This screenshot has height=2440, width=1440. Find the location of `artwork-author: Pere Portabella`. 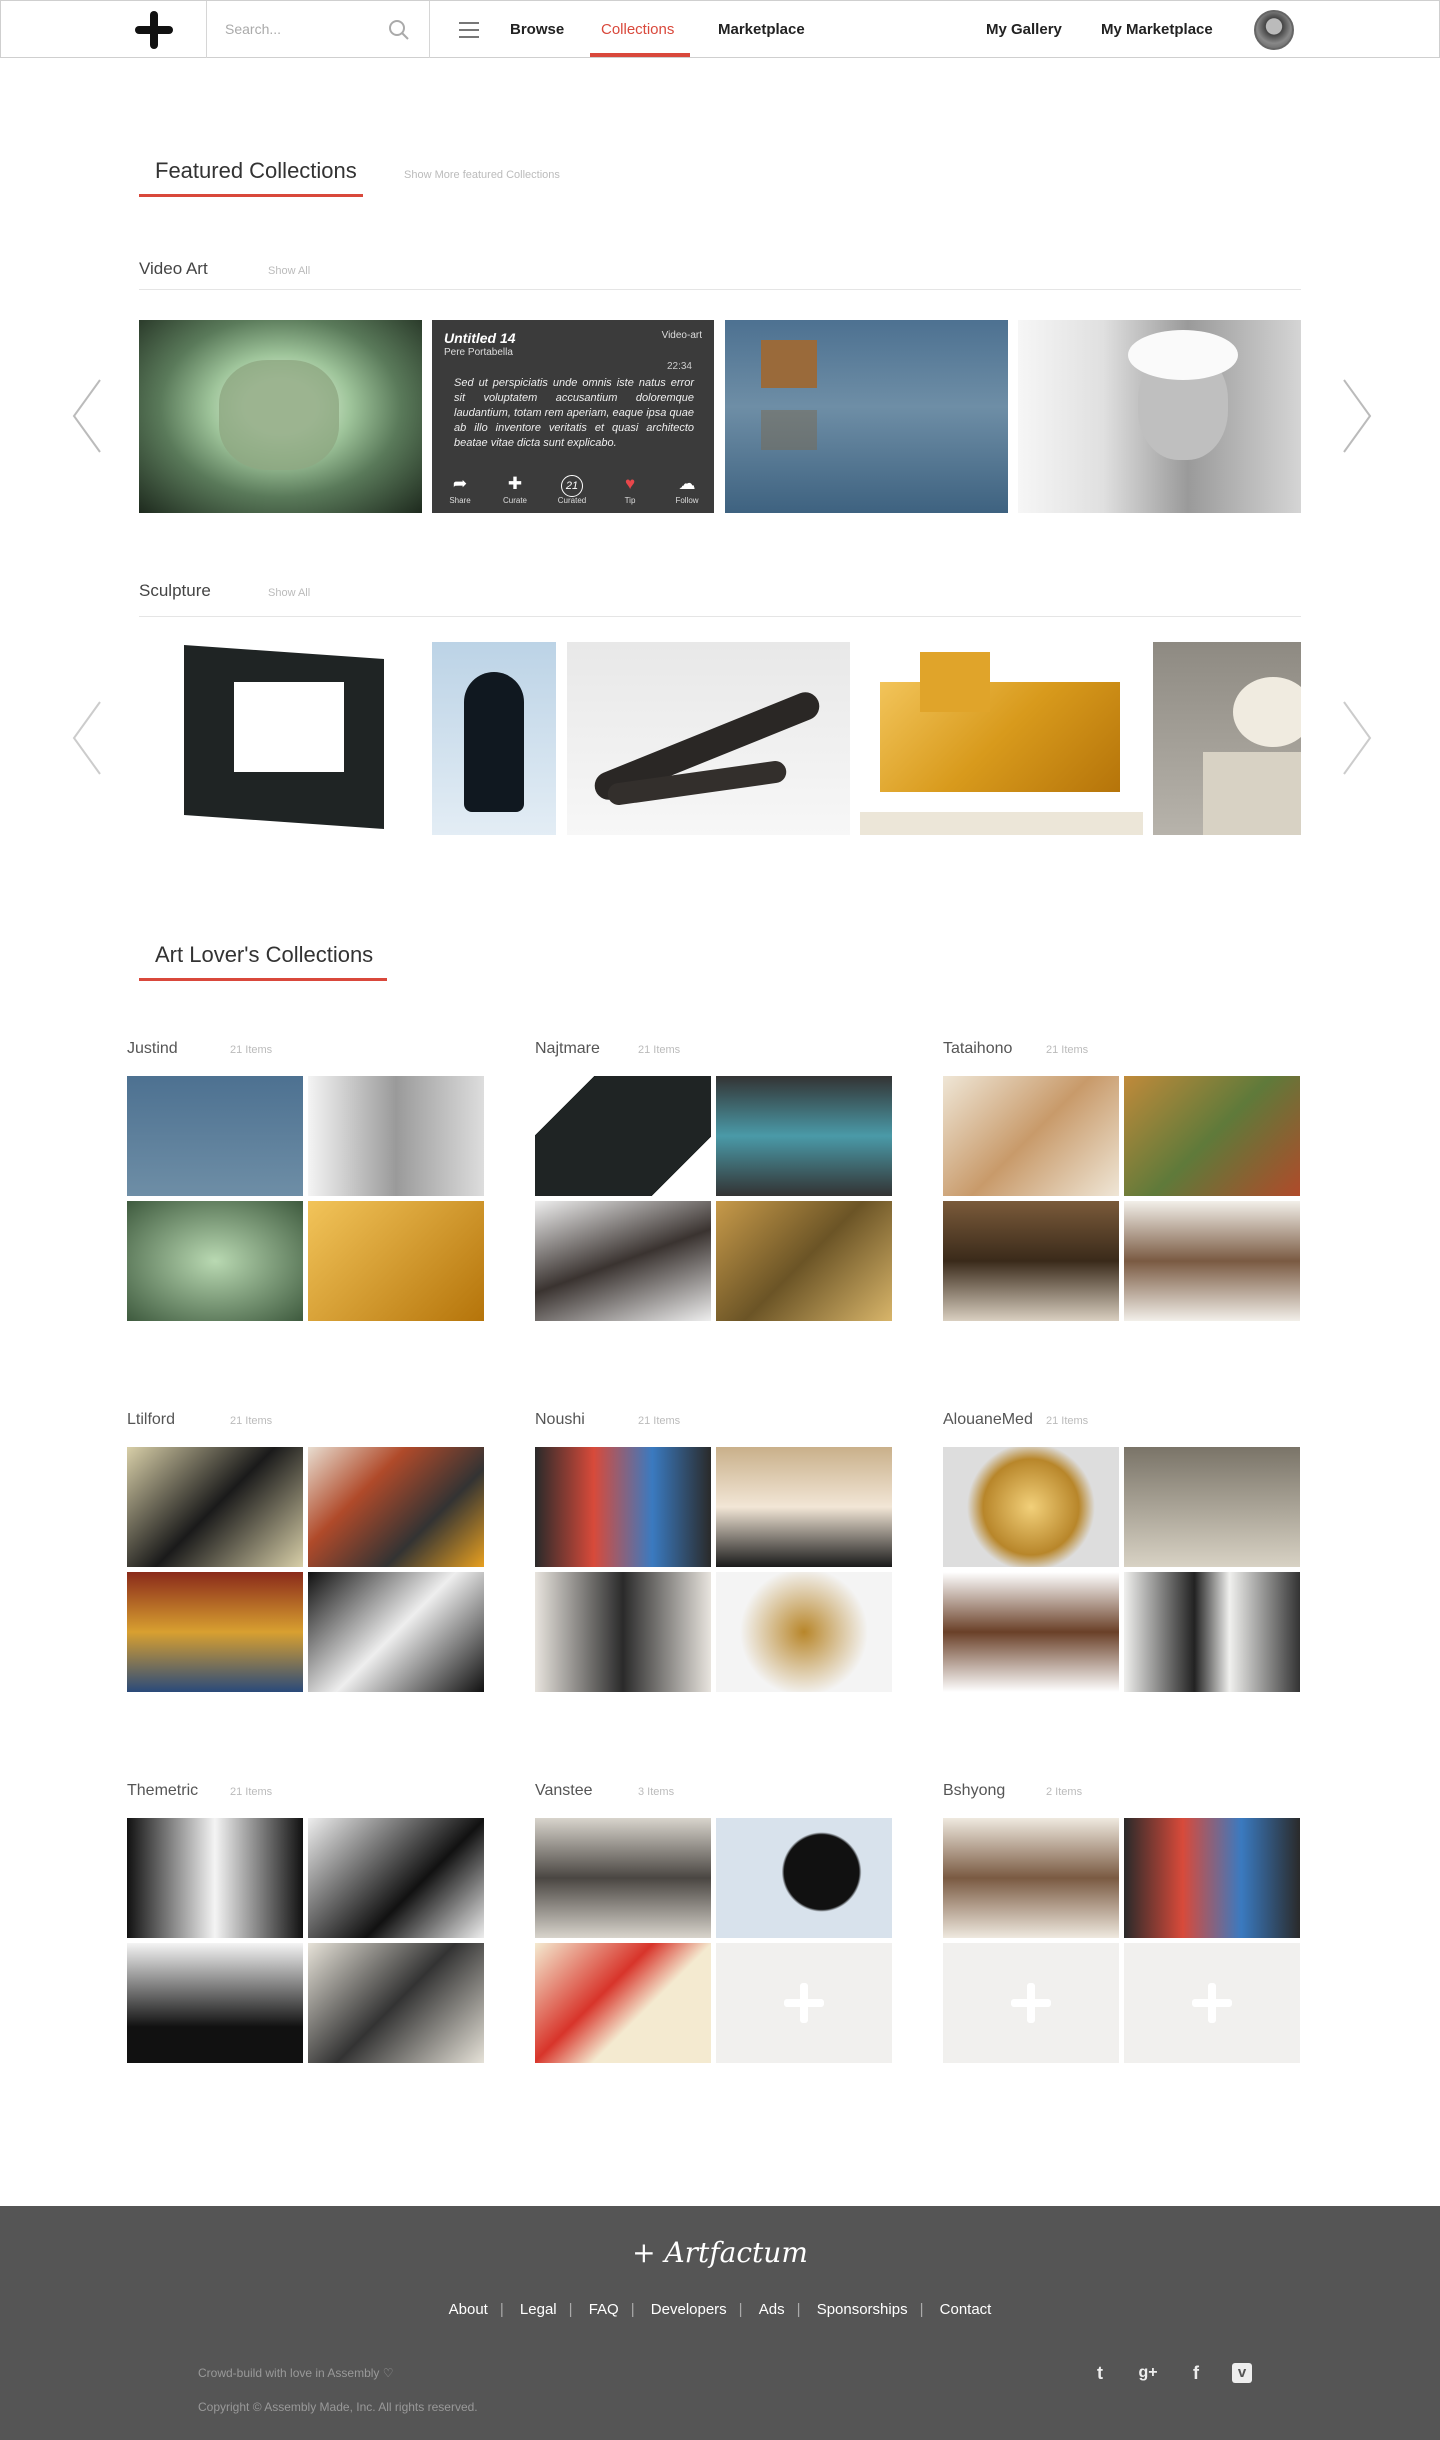

artwork-author: Pere Portabella is located at coordinates (478, 352).